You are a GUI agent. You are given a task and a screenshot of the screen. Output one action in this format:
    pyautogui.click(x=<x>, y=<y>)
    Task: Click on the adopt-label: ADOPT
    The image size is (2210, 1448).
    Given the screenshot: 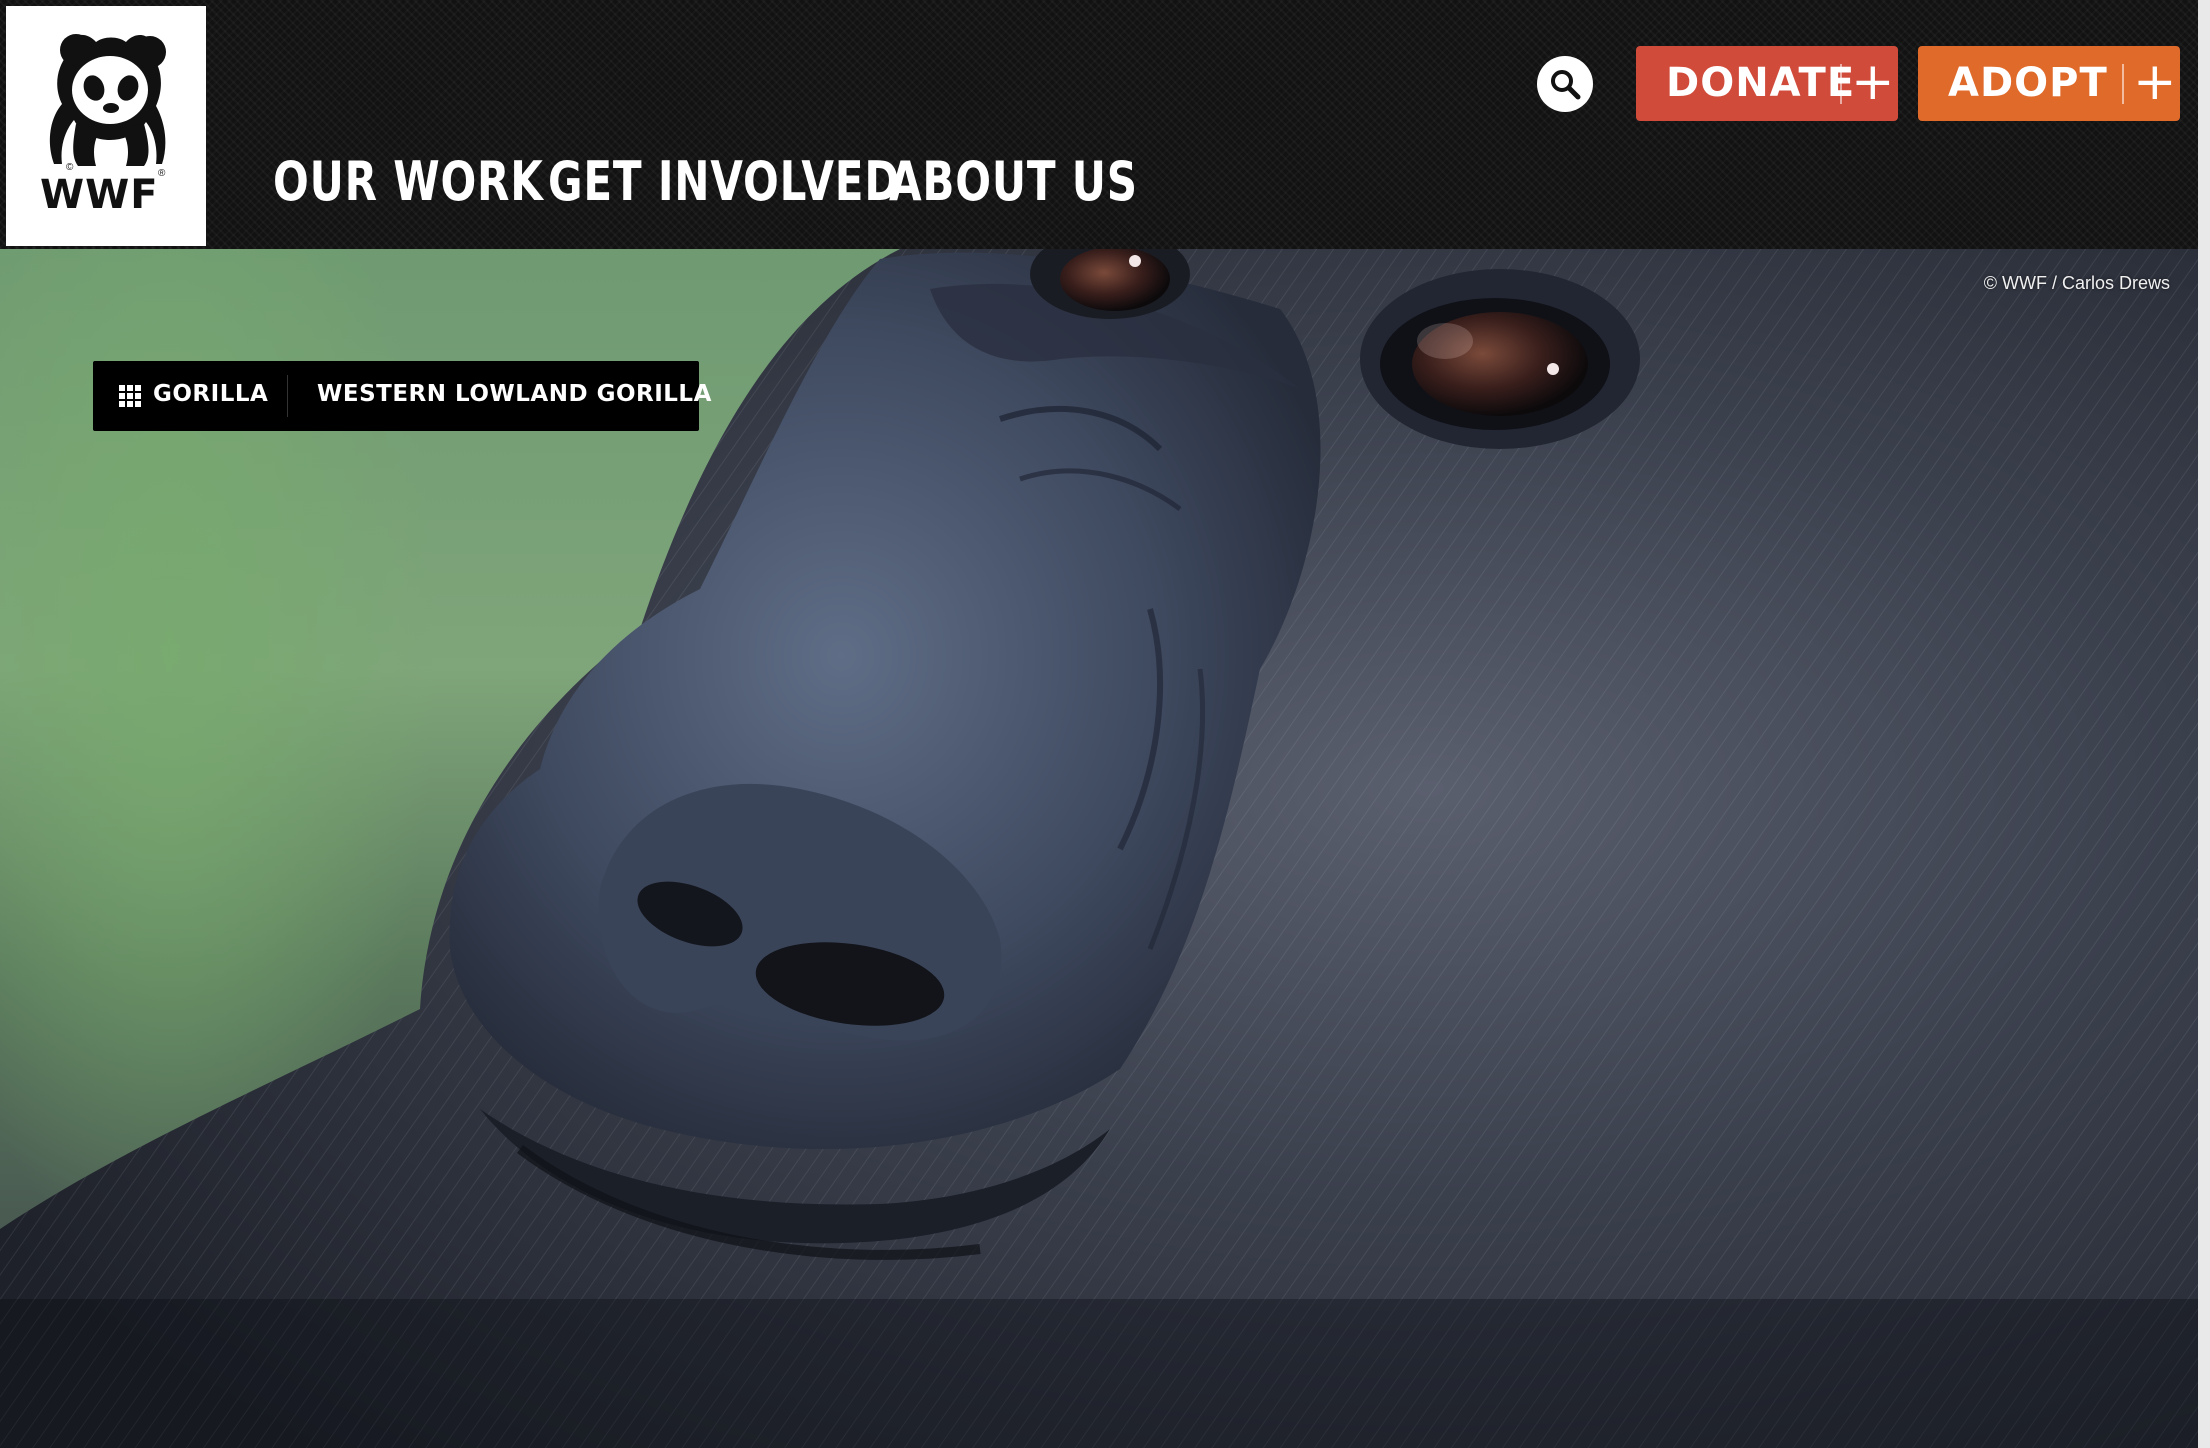 What is the action you would take?
    pyautogui.click(x=2028, y=83)
    